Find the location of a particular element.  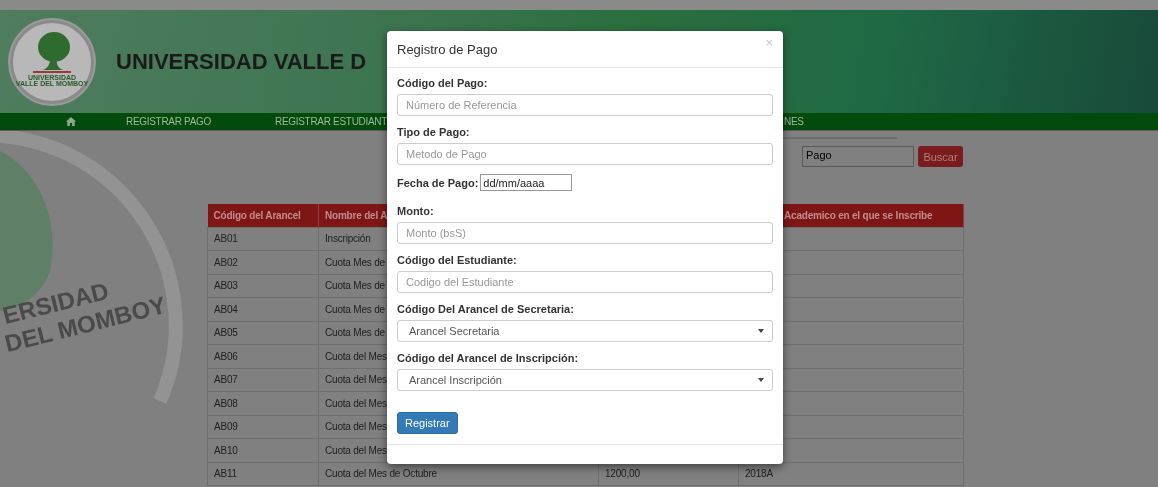

table-cell: AB08 is located at coordinates (226, 403).